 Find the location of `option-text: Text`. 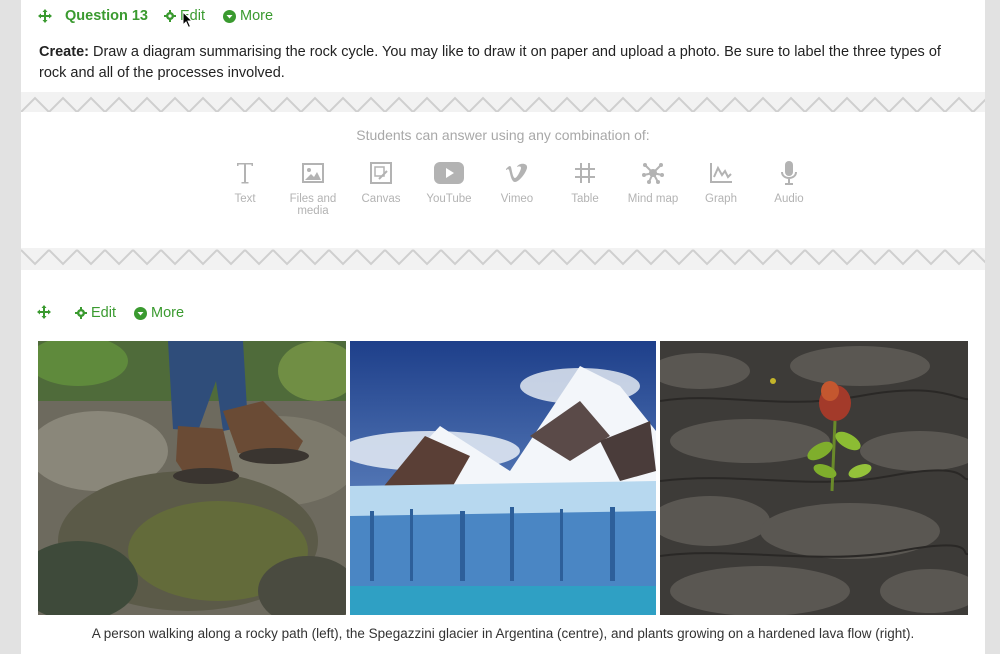

option-text: Text is located at coordinates (245, 187).